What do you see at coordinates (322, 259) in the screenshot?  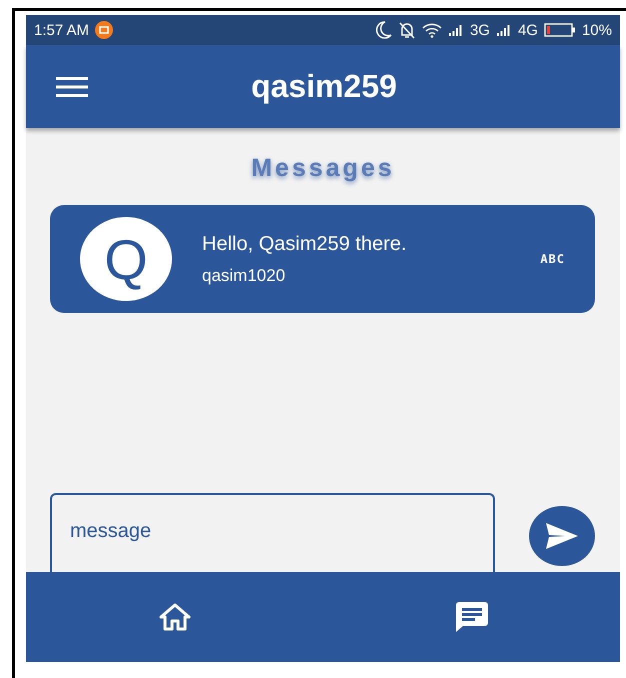 I see `message-card: Q Hello, Qasim259 there. qasim1020 ABC` at bounding box center [322, 259].